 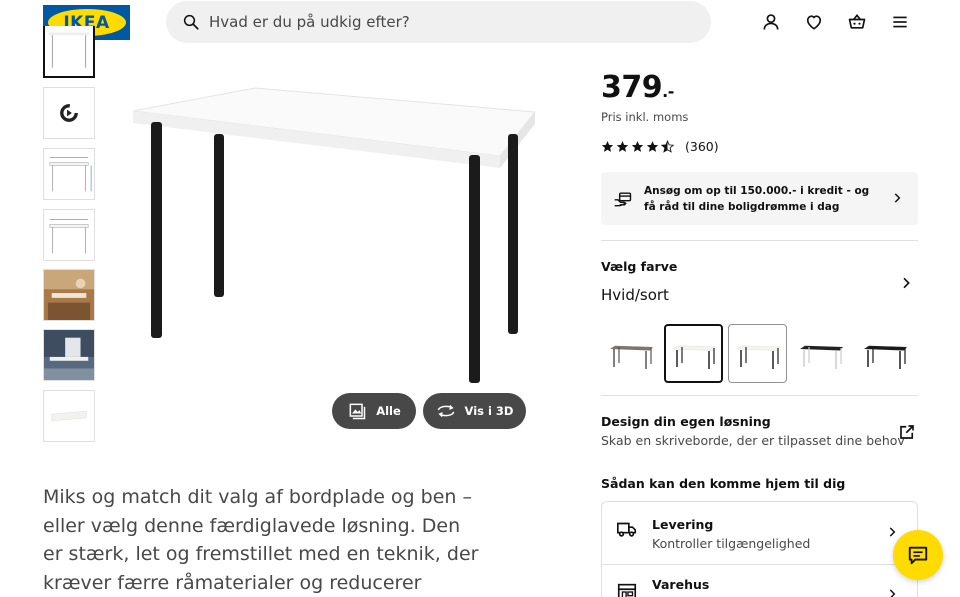 What do you see at coordinates (686, 421) in the screenshot?
I see `design-title: Design din egen løsning` at bounding box center [686, 421].